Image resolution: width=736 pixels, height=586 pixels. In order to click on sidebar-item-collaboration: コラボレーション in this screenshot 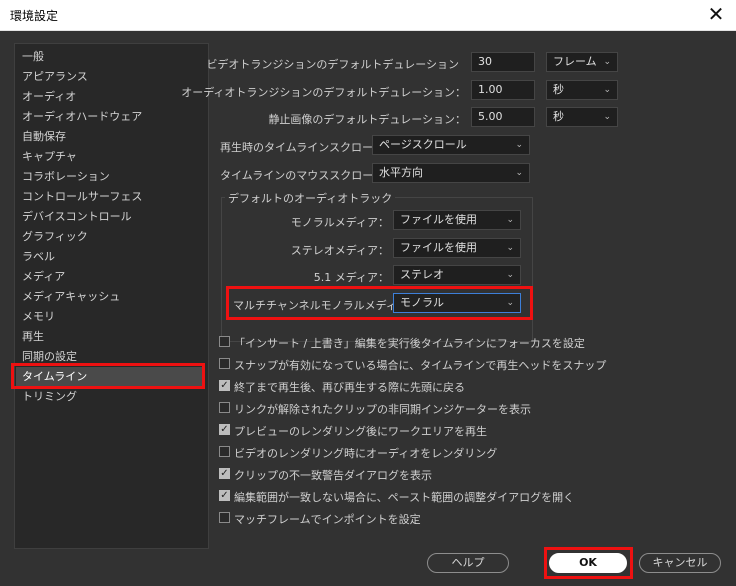, I will do `click(110, 177)`.